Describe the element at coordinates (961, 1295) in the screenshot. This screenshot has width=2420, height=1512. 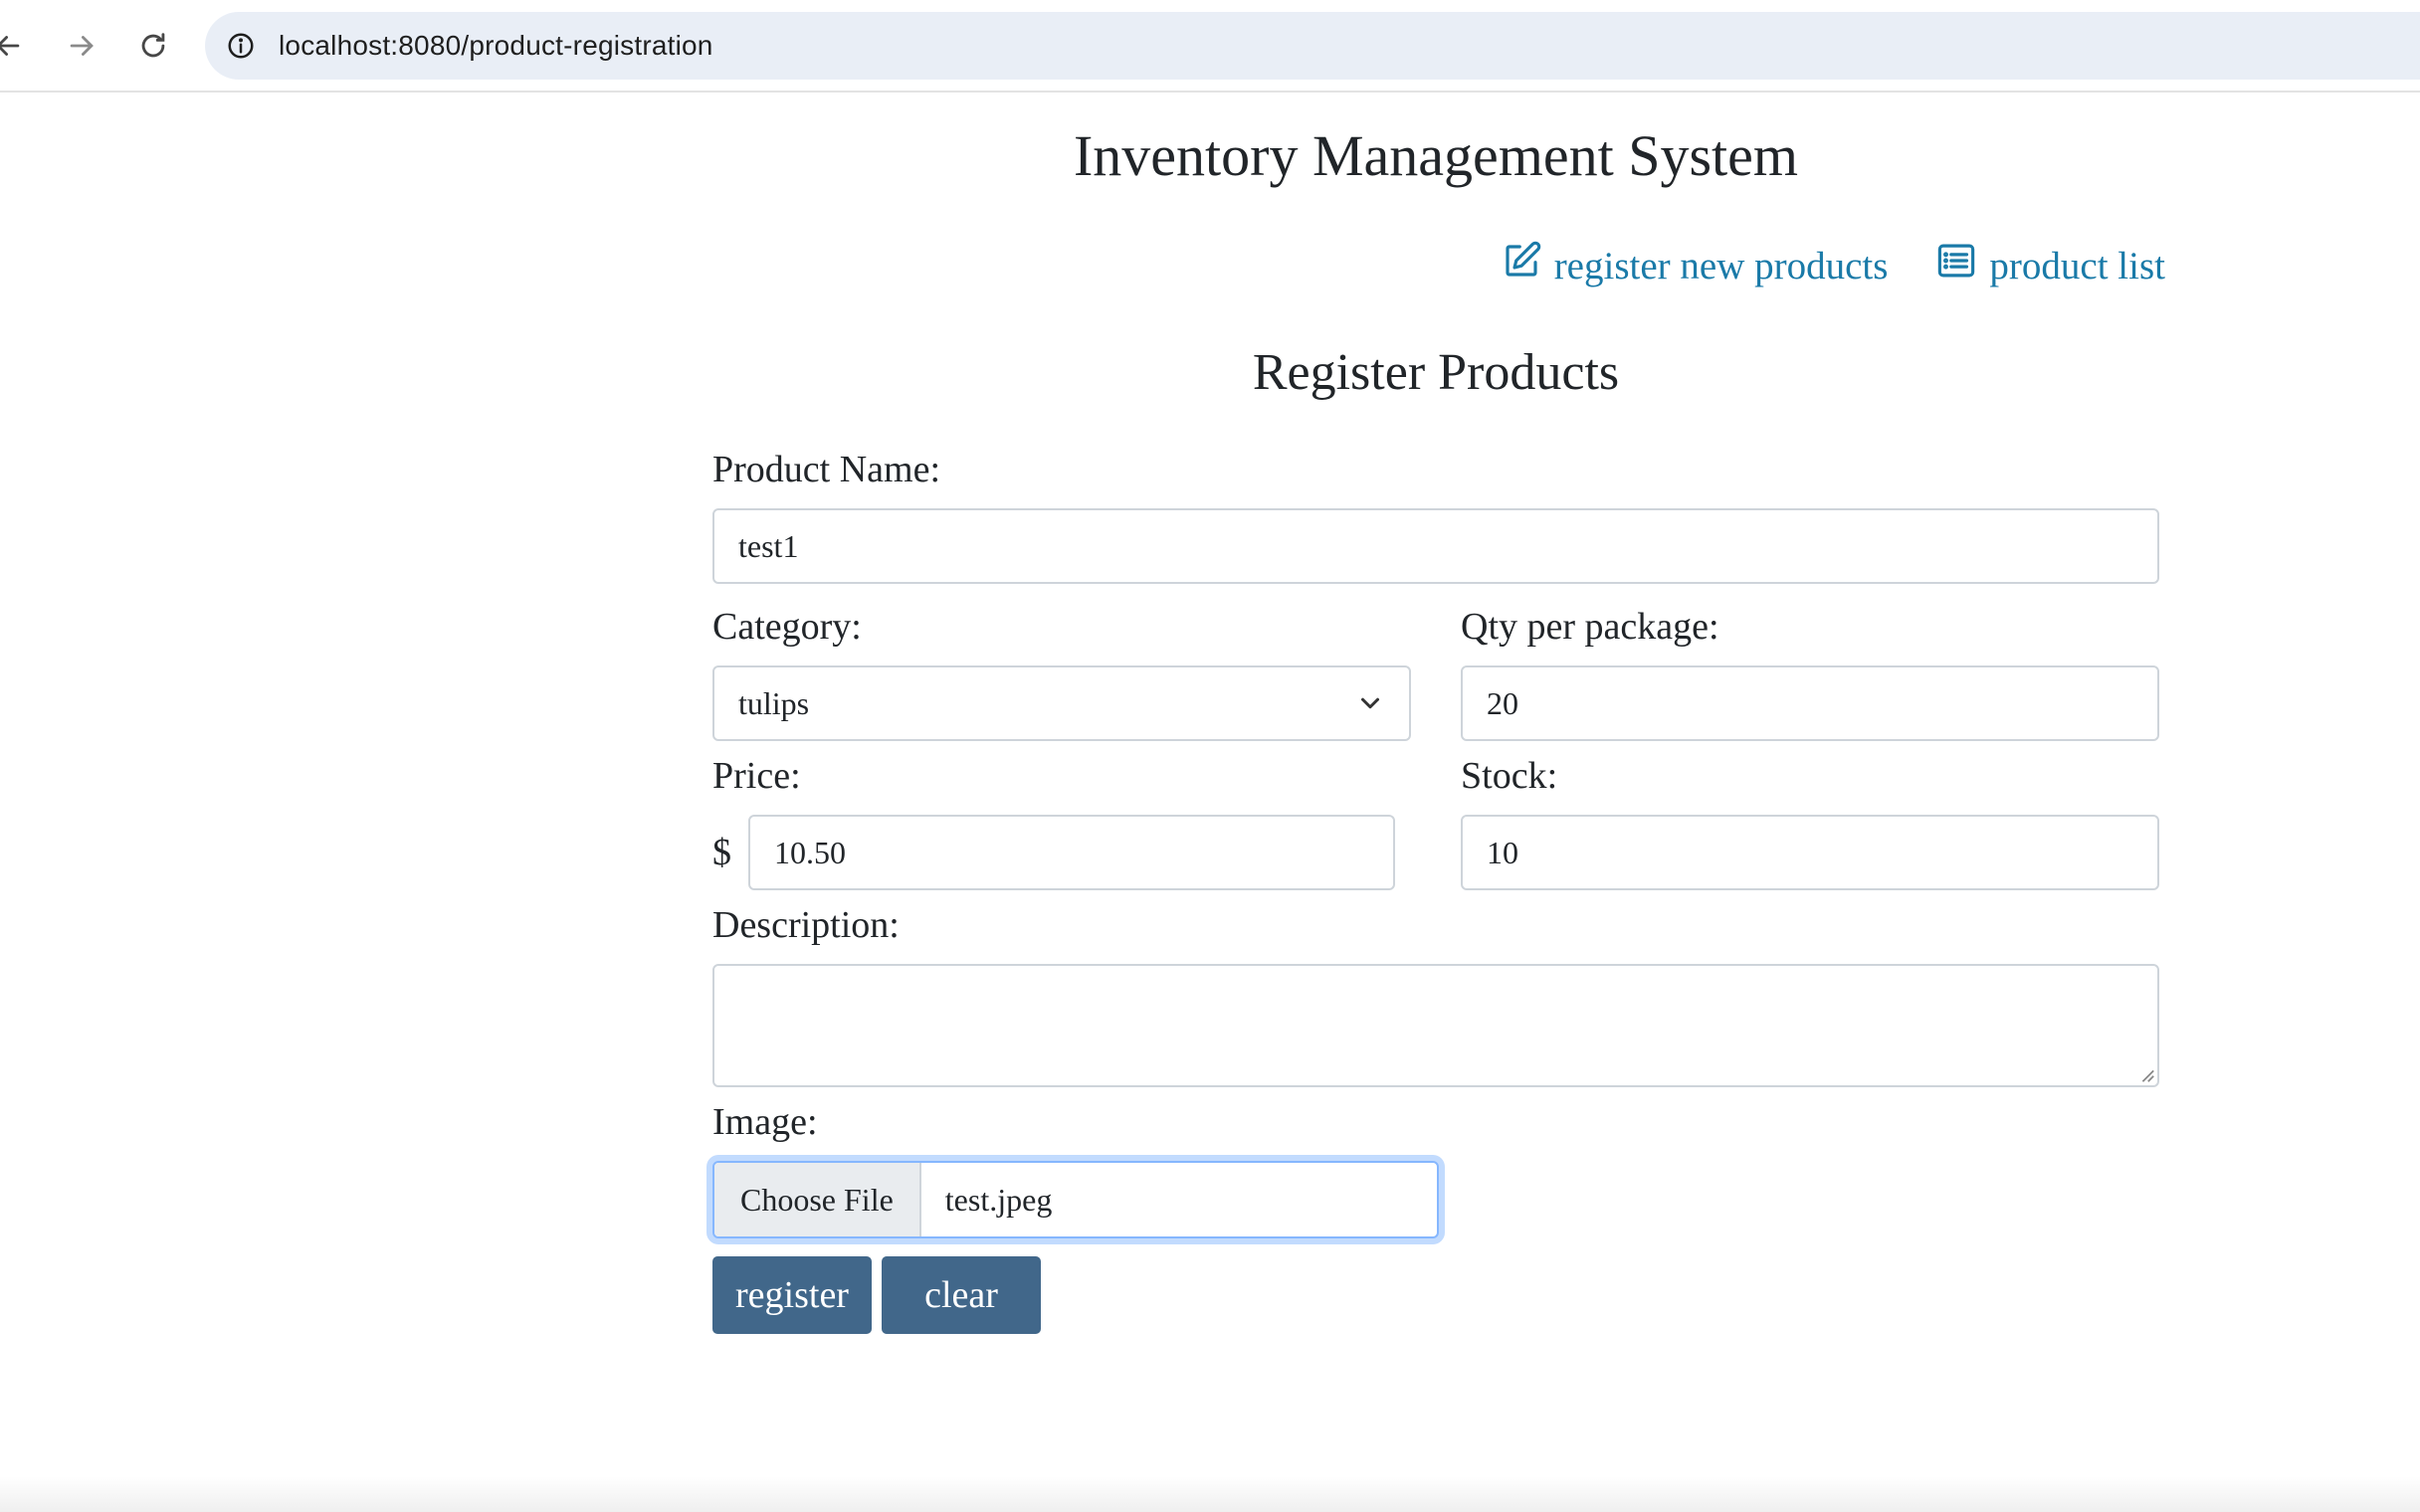
I see `clear-button: clear` at that location.